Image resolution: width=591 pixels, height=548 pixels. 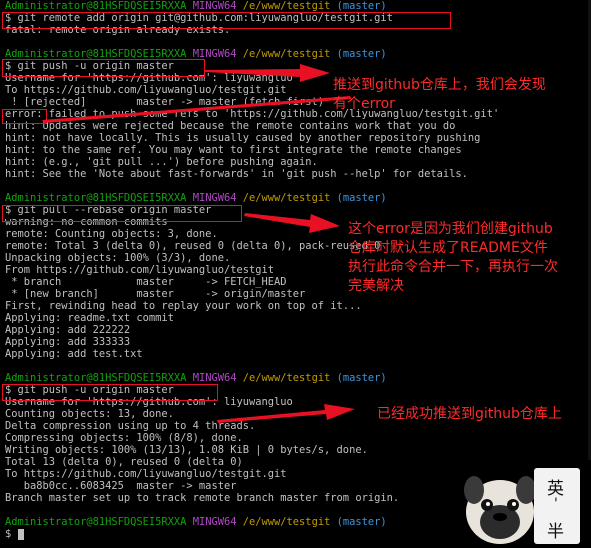 I want to click on output-line: remote: Counting objects: 3, done., so click(x=111, y=234).